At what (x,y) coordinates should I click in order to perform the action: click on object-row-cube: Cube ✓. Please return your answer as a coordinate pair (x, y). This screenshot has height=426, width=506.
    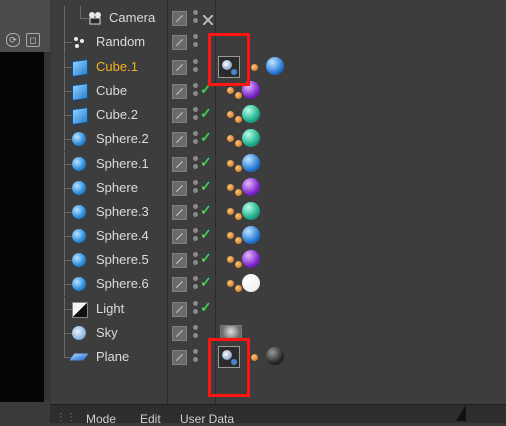
    Looking at the image, I should click on (279, 91).